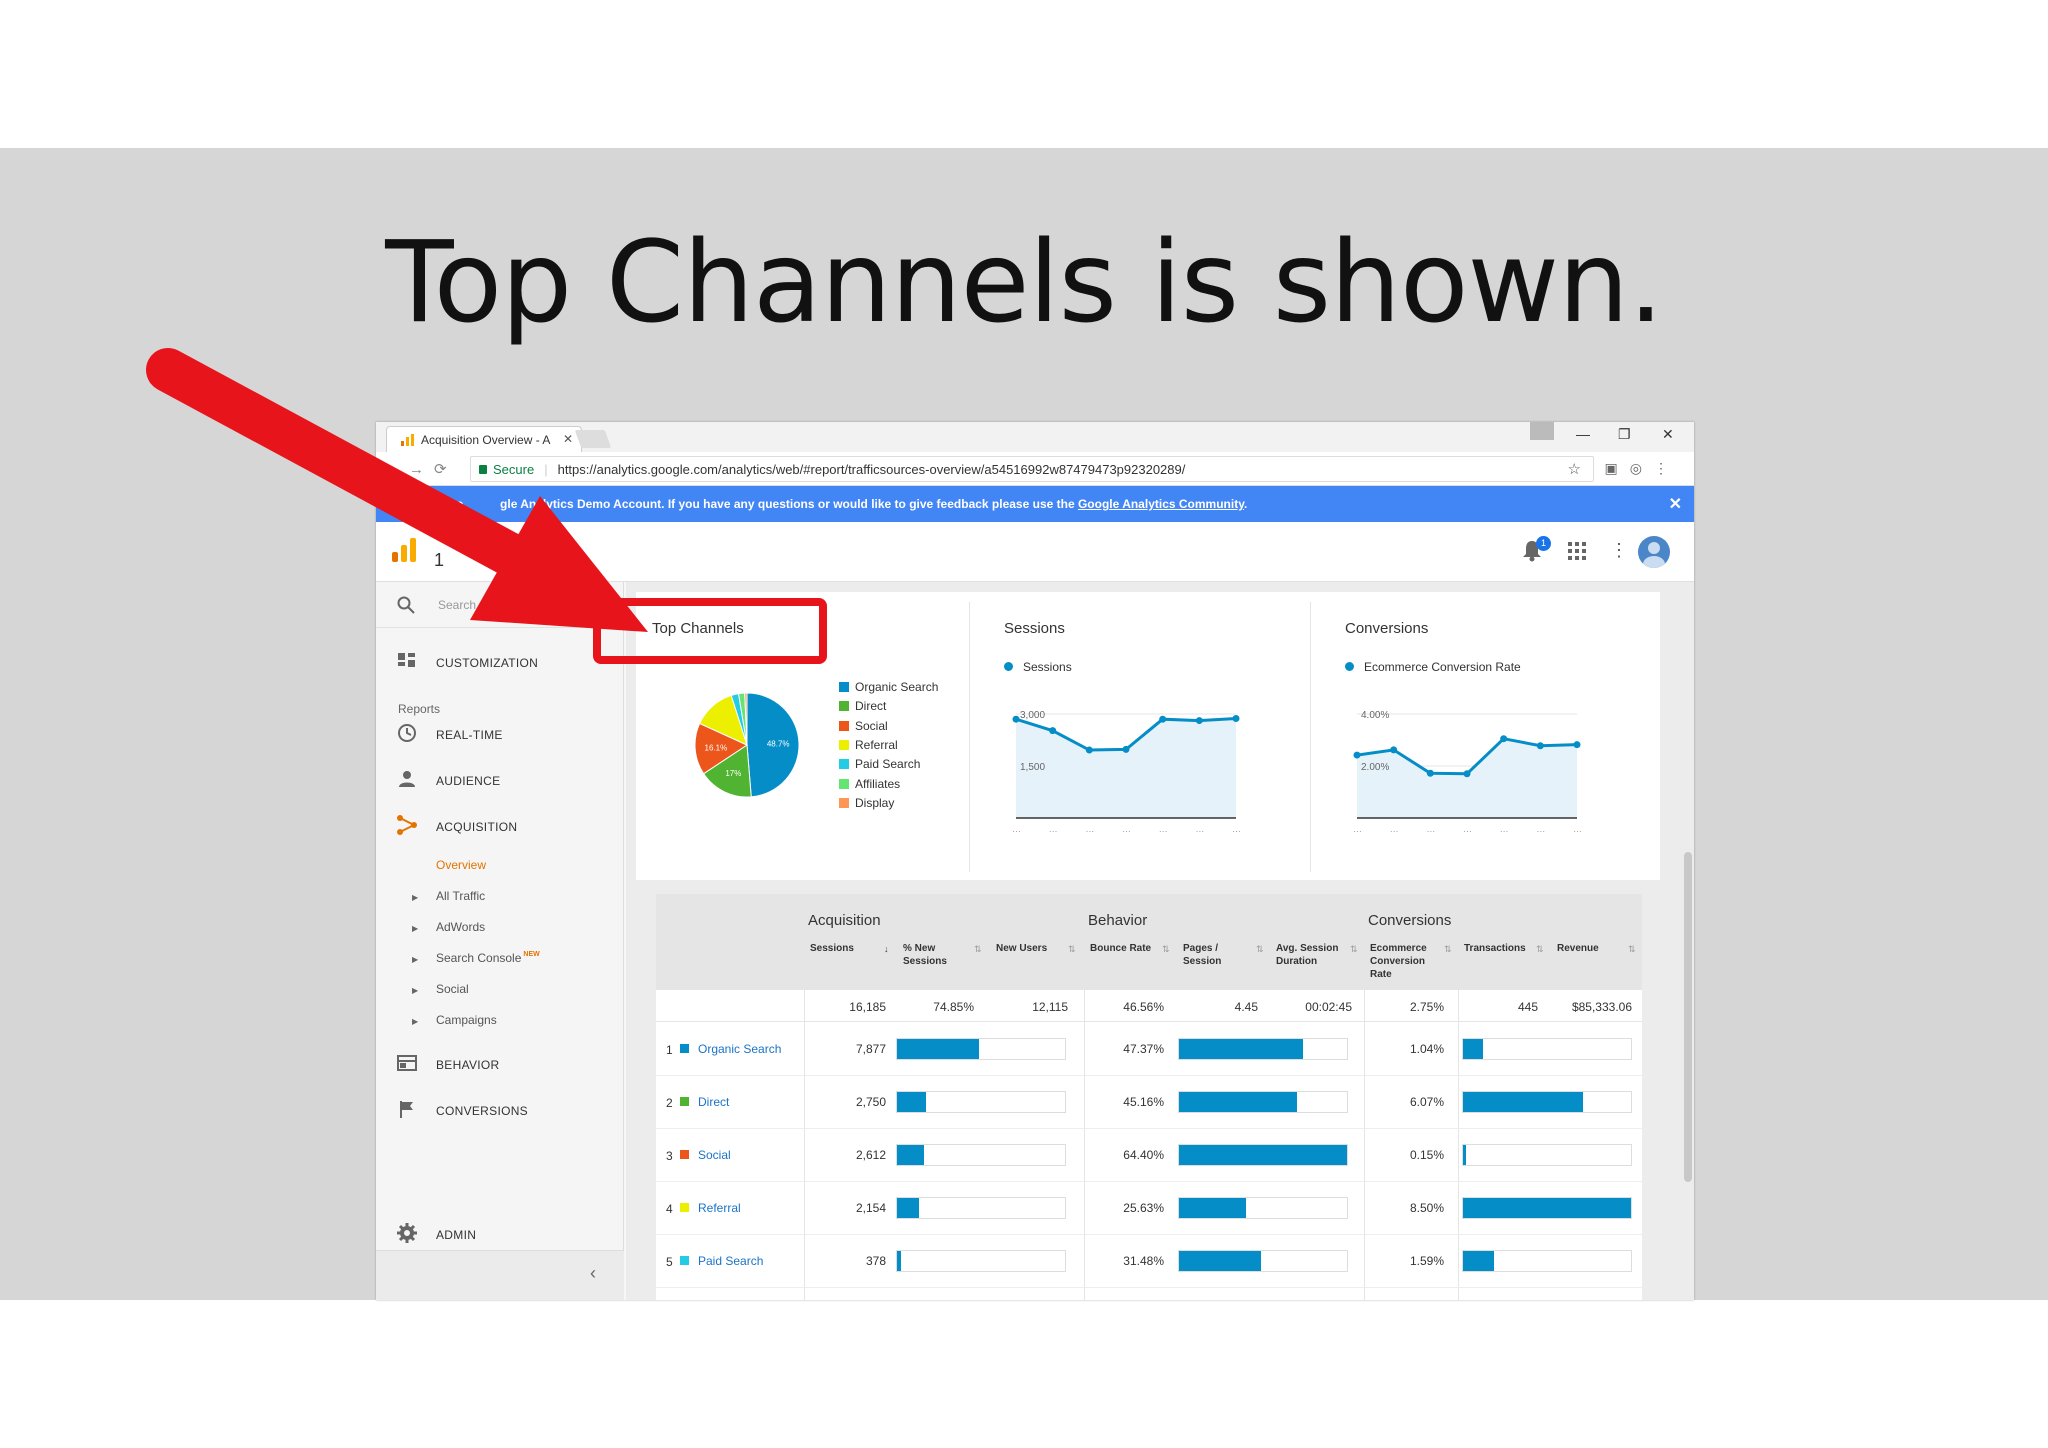 The image size is (2048, 1448). I want to click on col-sessions: Sessions, so click(840, 948).